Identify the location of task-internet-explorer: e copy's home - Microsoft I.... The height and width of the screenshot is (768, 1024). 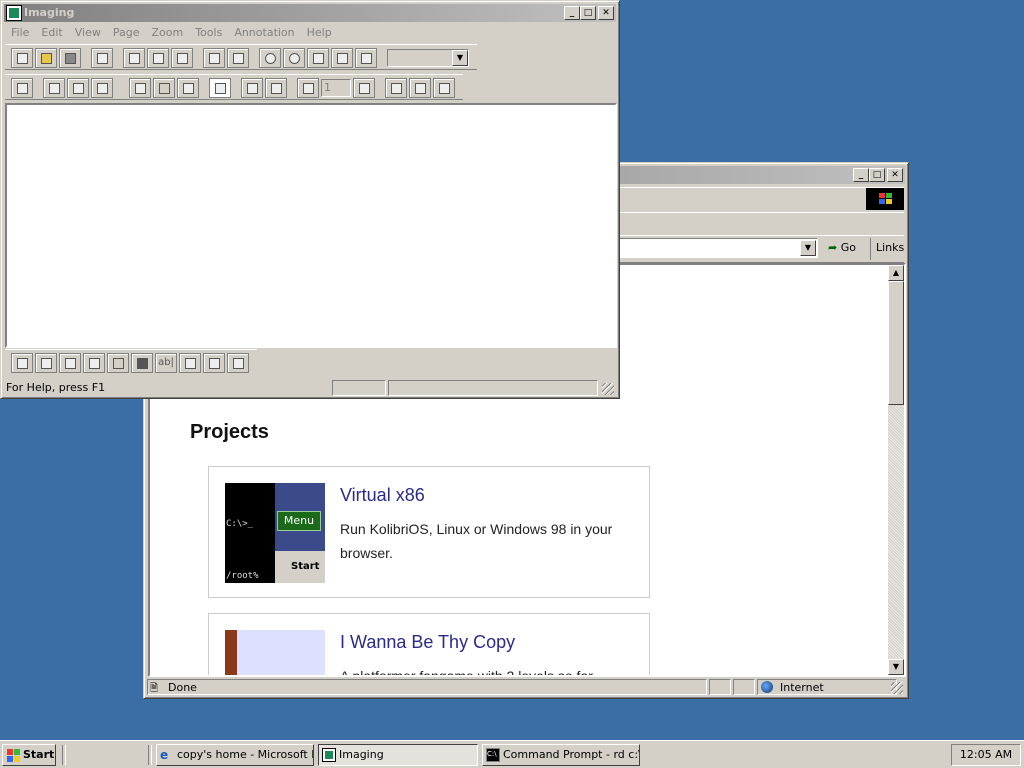
(235, 755).